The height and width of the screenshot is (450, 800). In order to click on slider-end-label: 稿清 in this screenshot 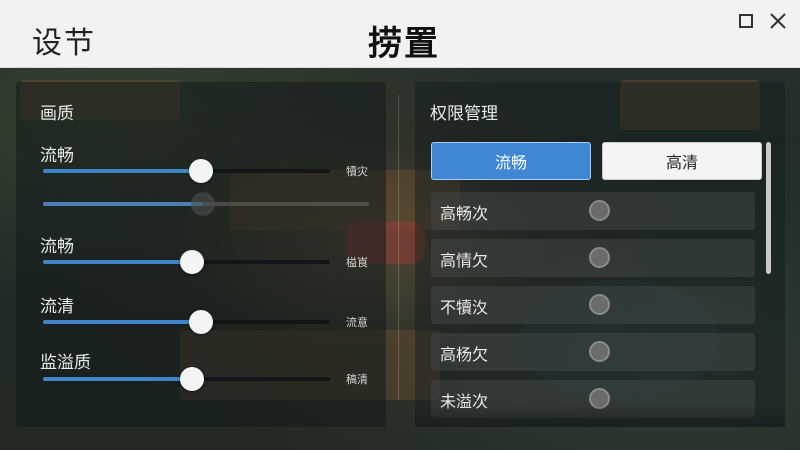, I will do `click(357, 379)`.